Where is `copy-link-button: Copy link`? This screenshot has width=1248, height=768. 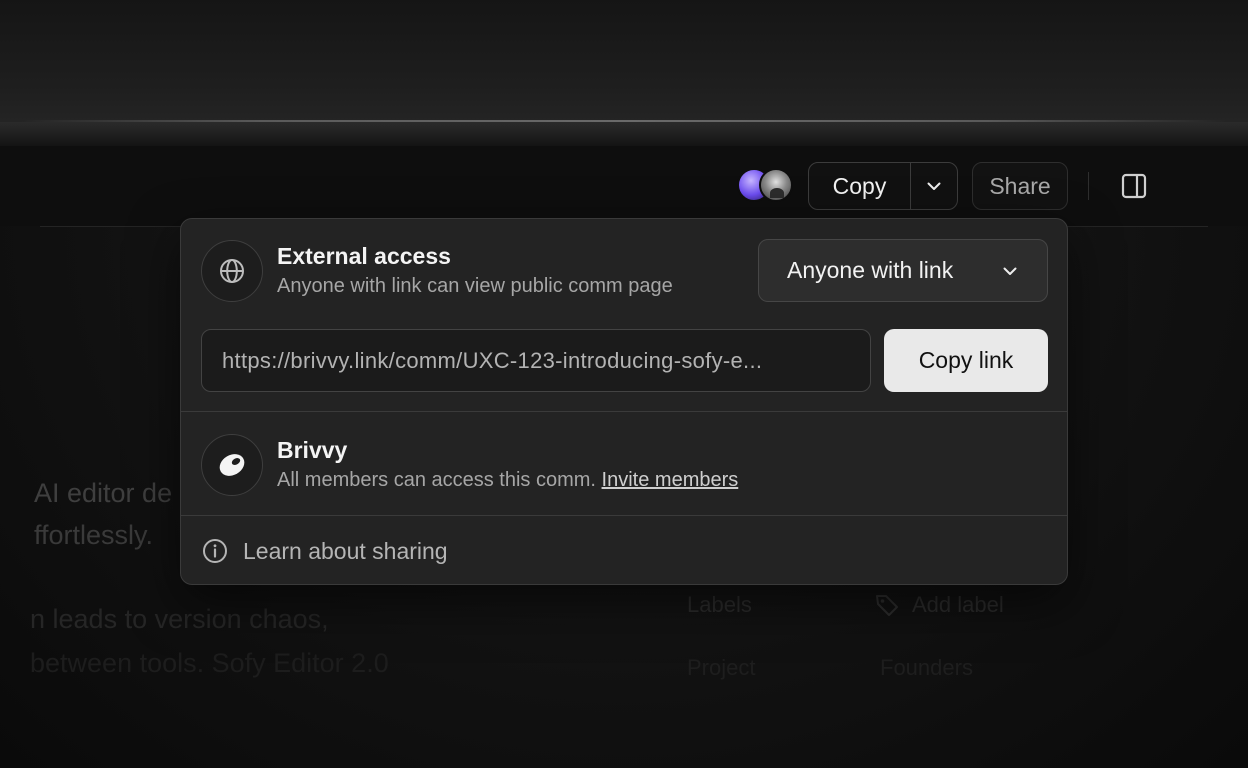
copy-link-button: Copy link is located at coordinates (966, 360).